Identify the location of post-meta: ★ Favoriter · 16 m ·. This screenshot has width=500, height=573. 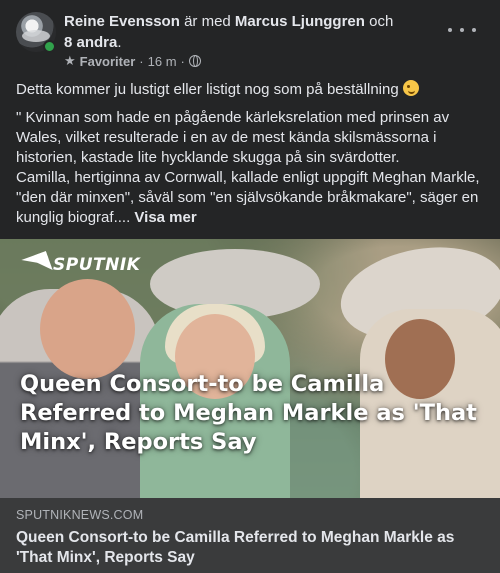
(132, 61).